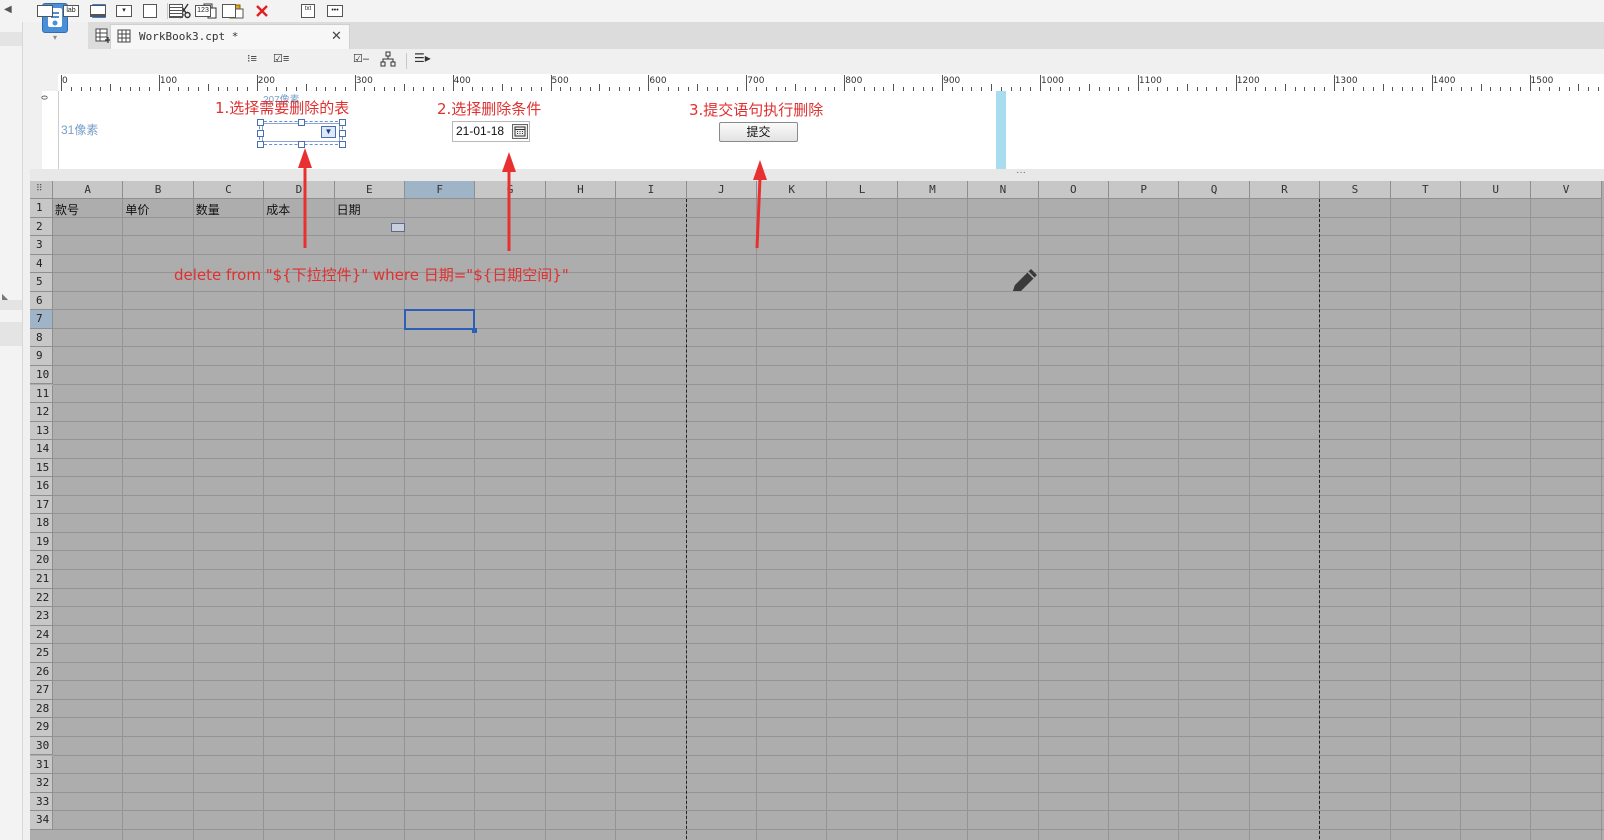 This screenshot has width=1604, height=840. I want to click on annotation-step1: 1.选择需要删除的表, so click(282, 108).